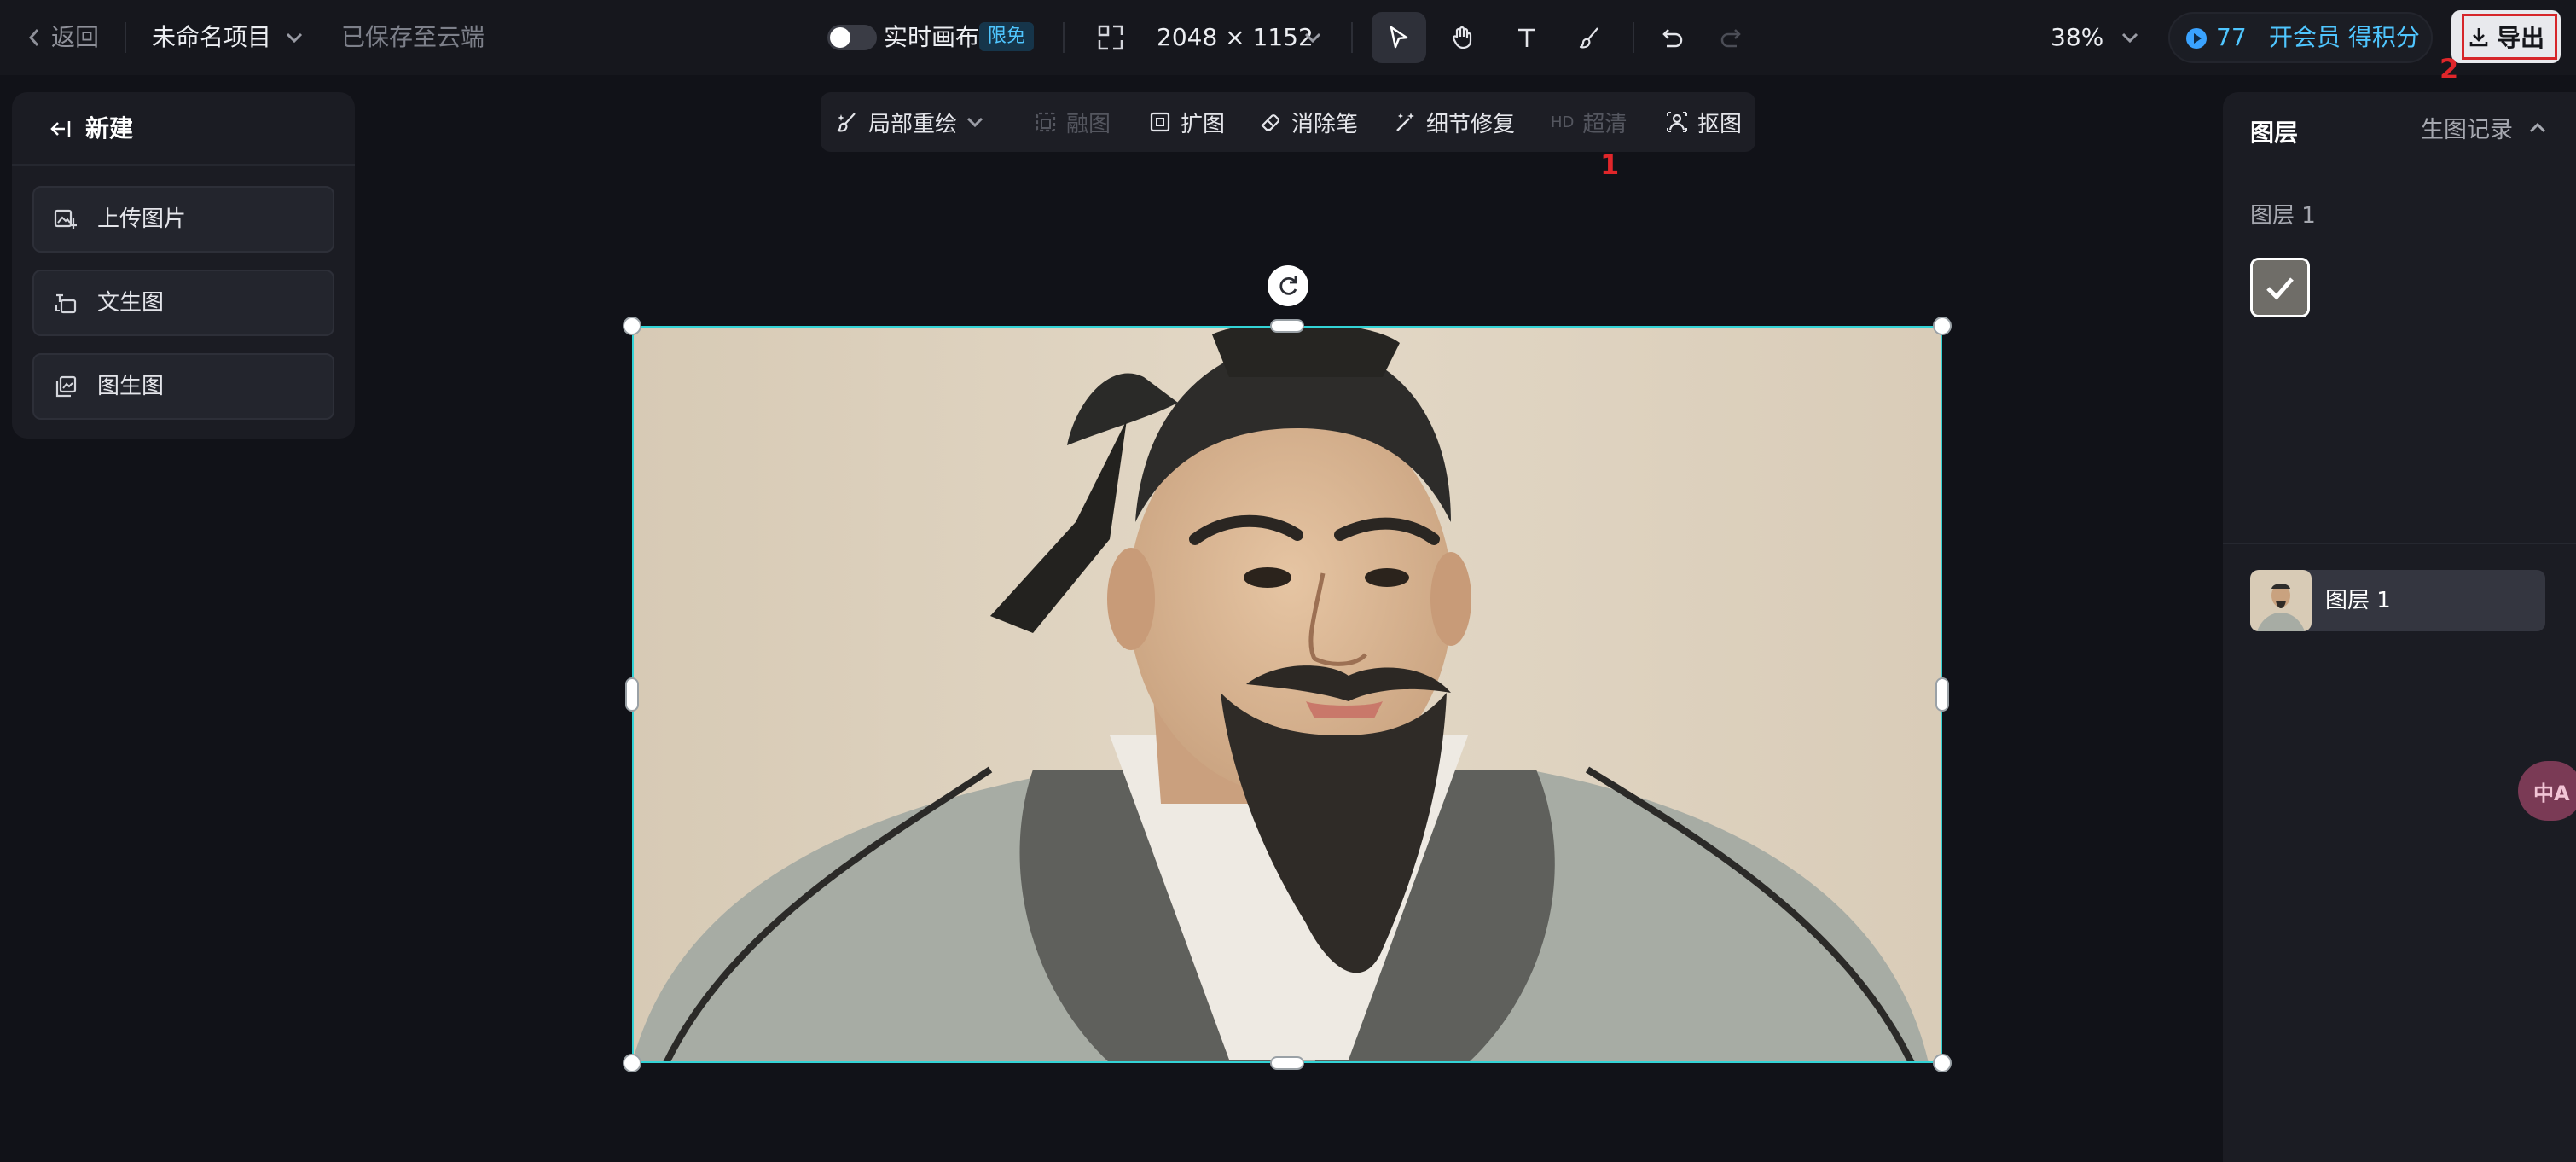 The height and width of the screenshot is (1162, 2576). What do you see at coordinates (413, 37) in the screenshot?
I see `save-status: 已保存至云端` at bounding box center [413, 37].